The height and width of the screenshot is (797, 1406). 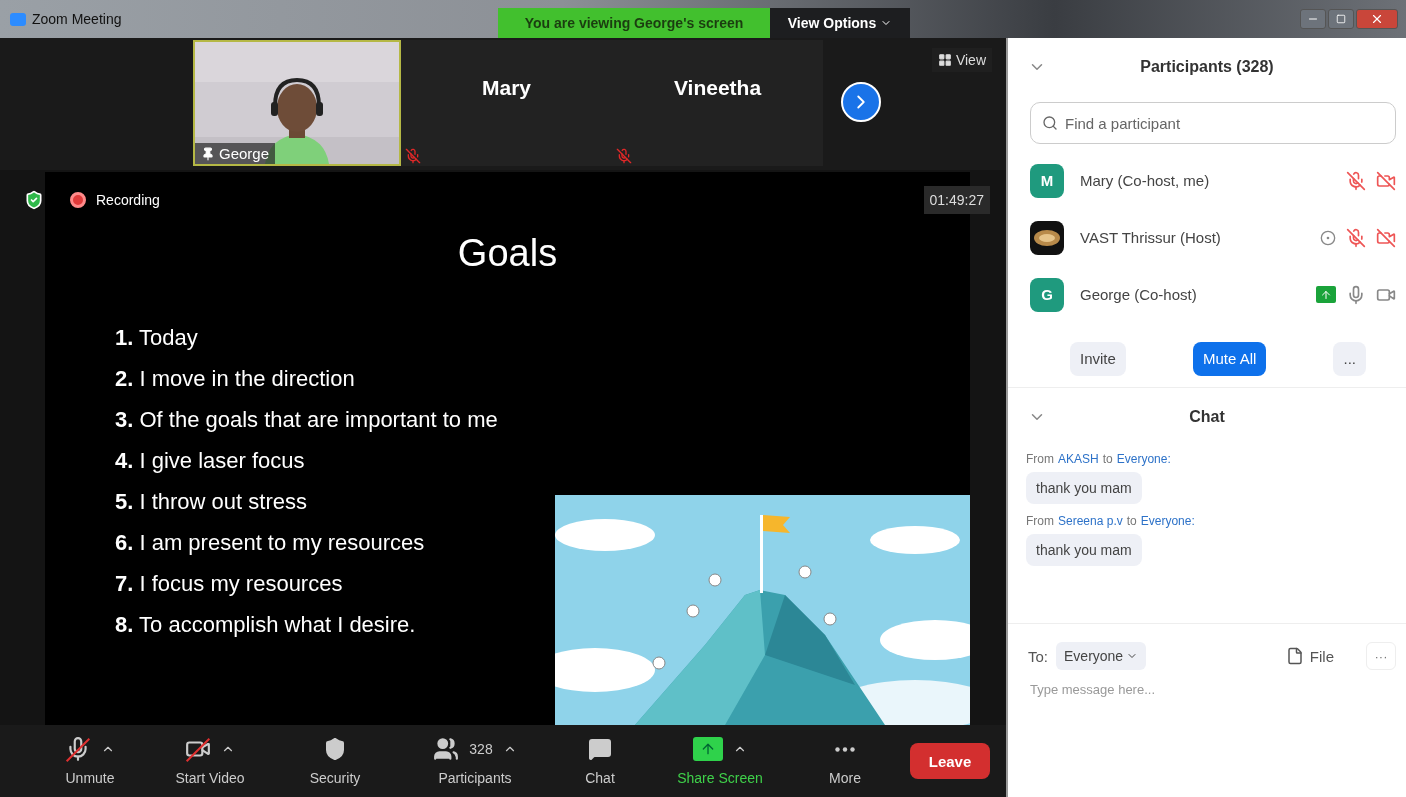 I want to click on participant-tile: Mary, so click(x=506, y=103).